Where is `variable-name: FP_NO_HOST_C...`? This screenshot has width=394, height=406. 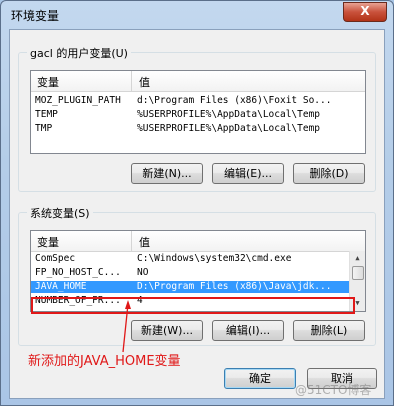
variable-name: FP_NO_HOST_C... is located at coordinates (78, 272).